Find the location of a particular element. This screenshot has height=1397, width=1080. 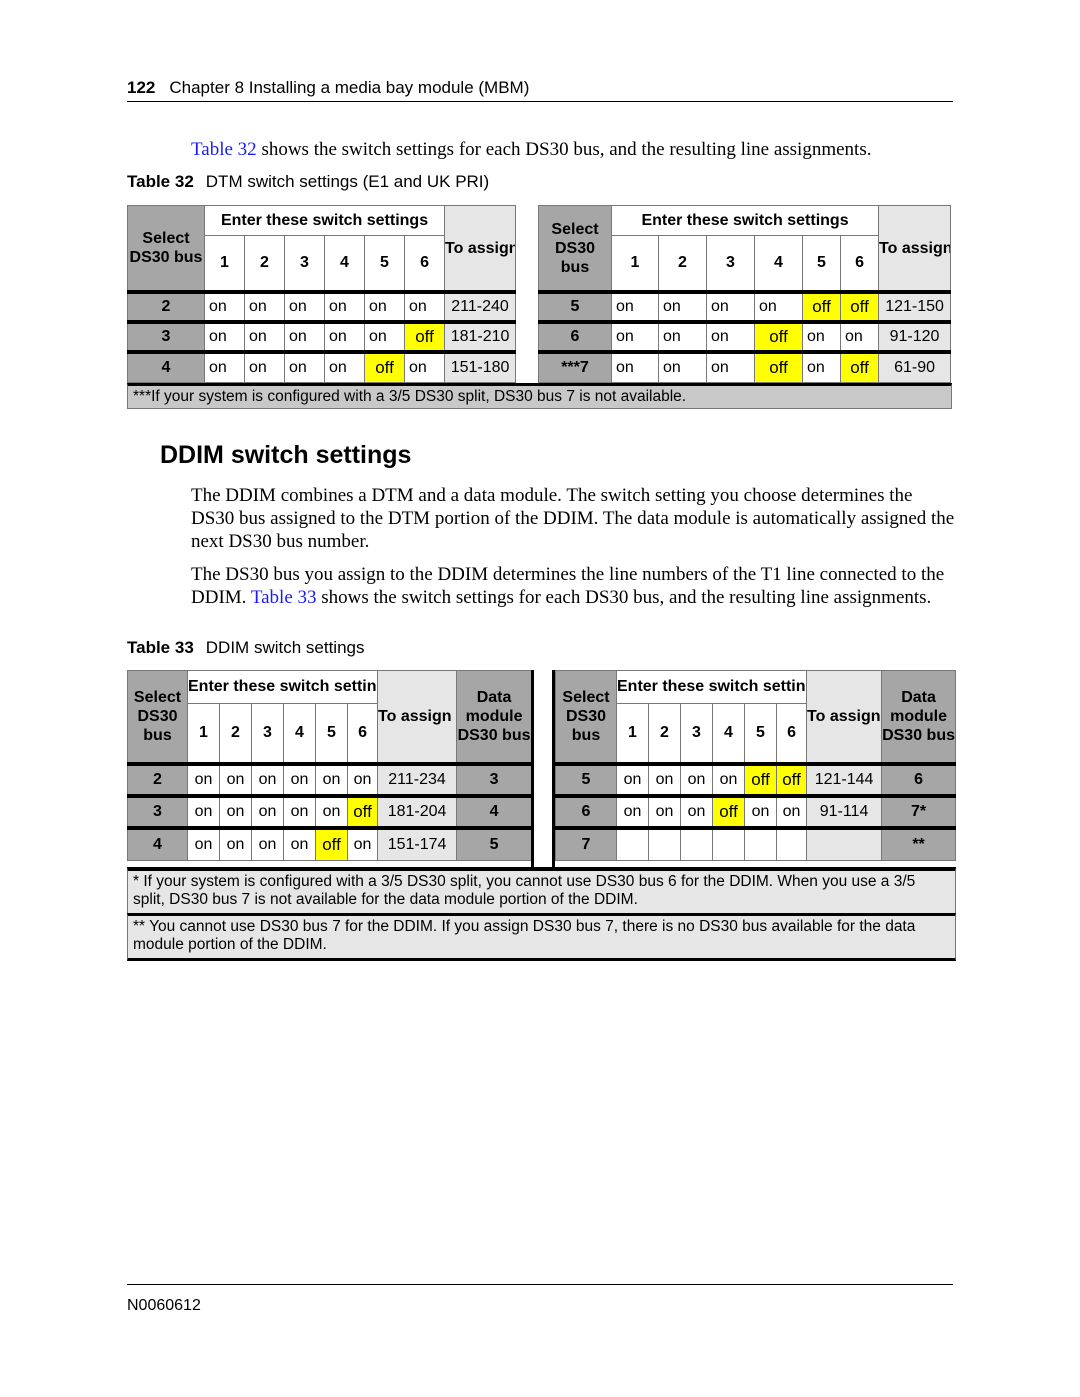

document-id: N0060612 is located at coordinates (164, 1305).